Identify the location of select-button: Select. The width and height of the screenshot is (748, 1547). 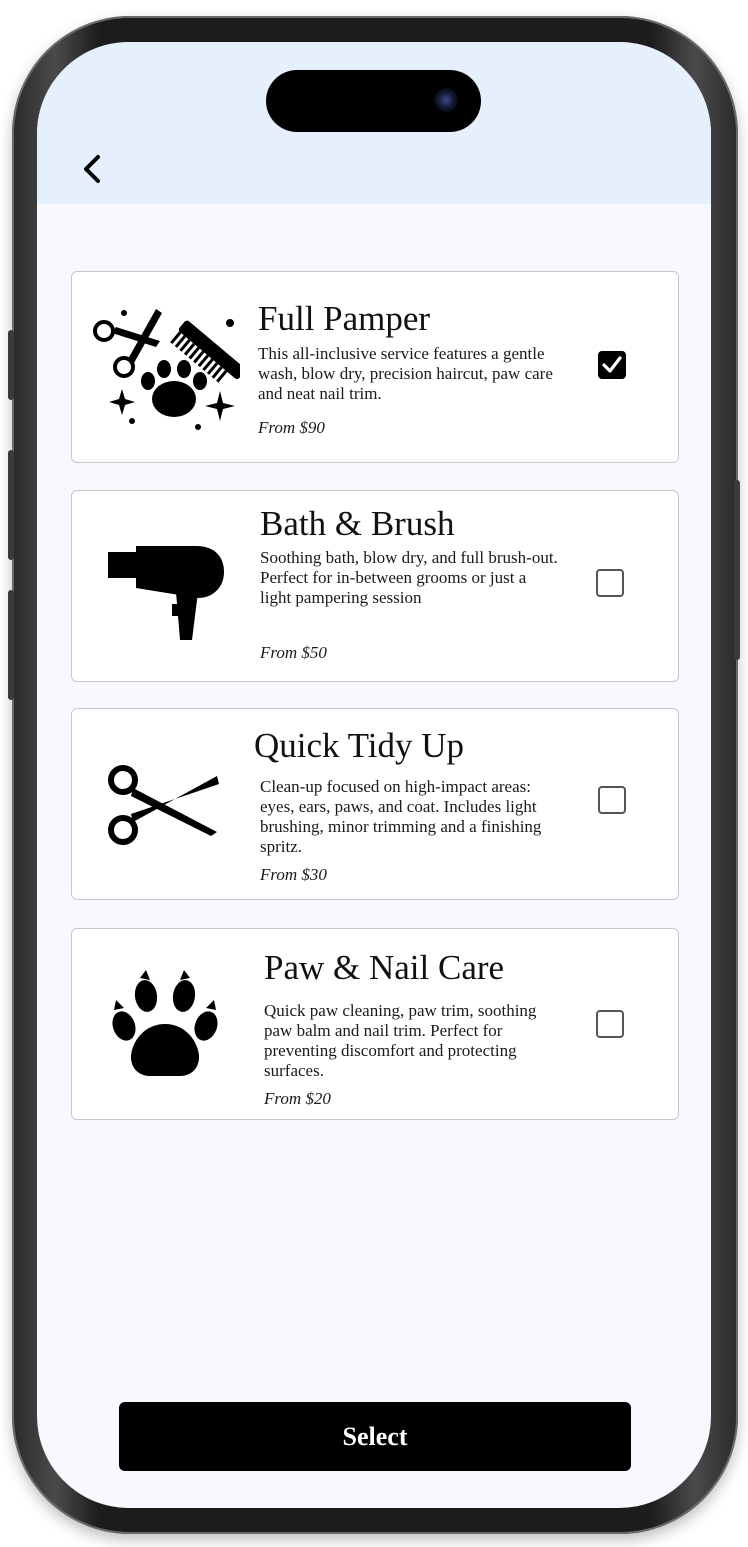
(375, 1436).